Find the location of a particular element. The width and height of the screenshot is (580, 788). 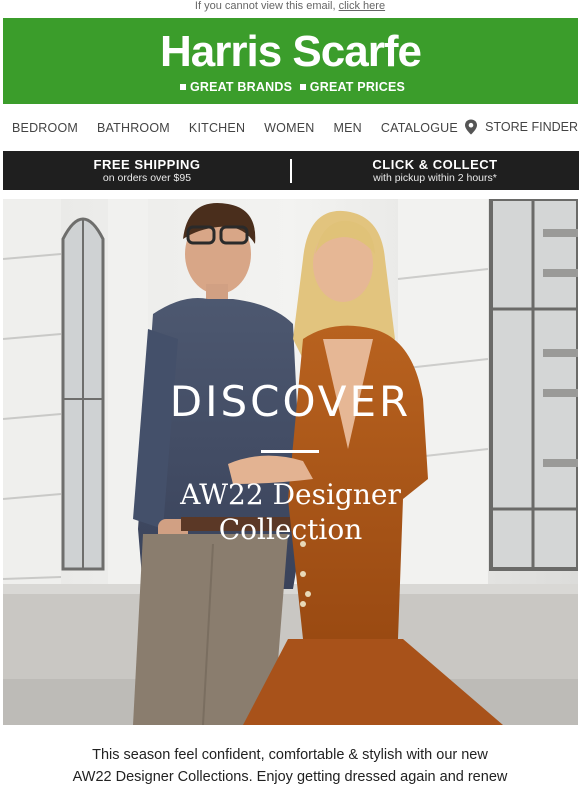

hero-divider is located at coordinates (290, 451).